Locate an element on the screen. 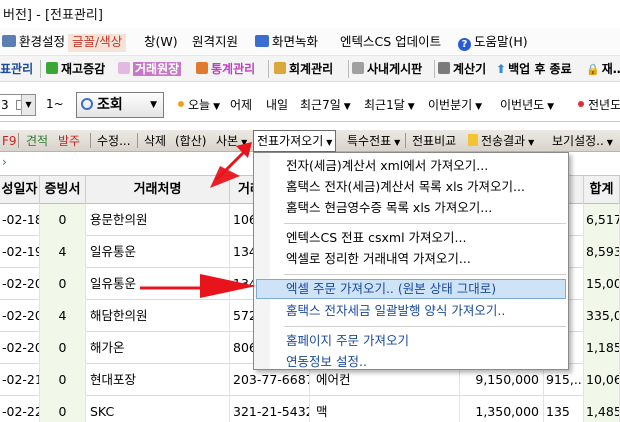 The width and height of the screenshot is (620, 422). menu-remote-support-label: 원격지원 is located at coordinates (215, 41).